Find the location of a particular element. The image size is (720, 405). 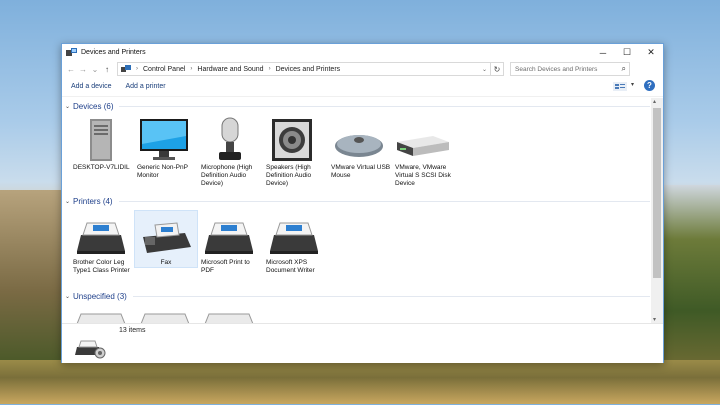

device-item: Generic Non-PnP Monitor is located at coordinates (166, 148).